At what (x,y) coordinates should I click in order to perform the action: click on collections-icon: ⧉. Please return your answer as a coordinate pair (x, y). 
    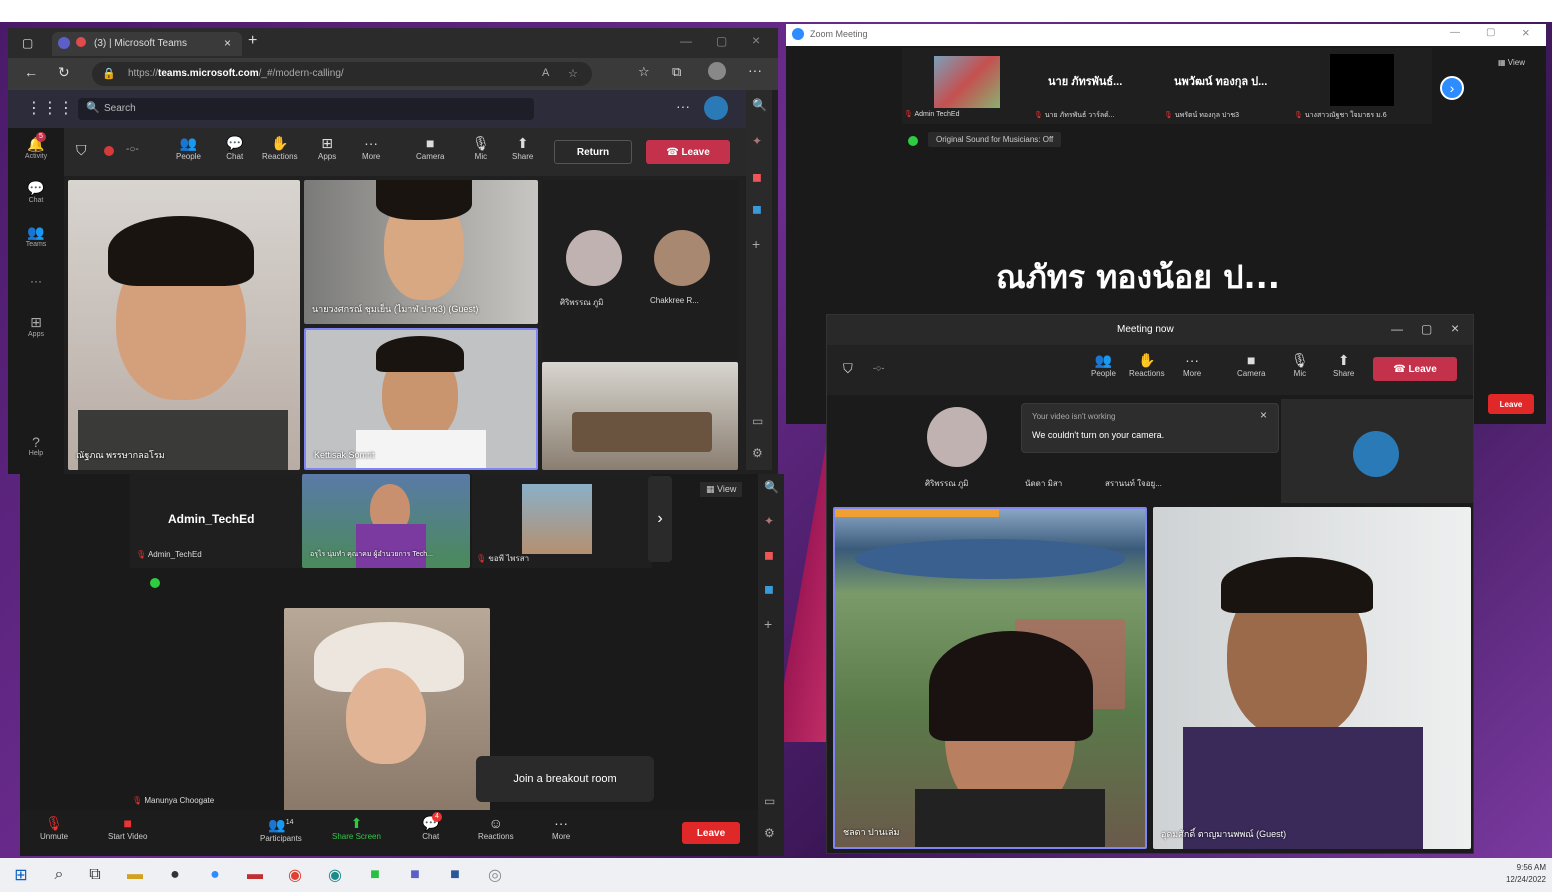
    Looking at the image, I should click on (676, 72).